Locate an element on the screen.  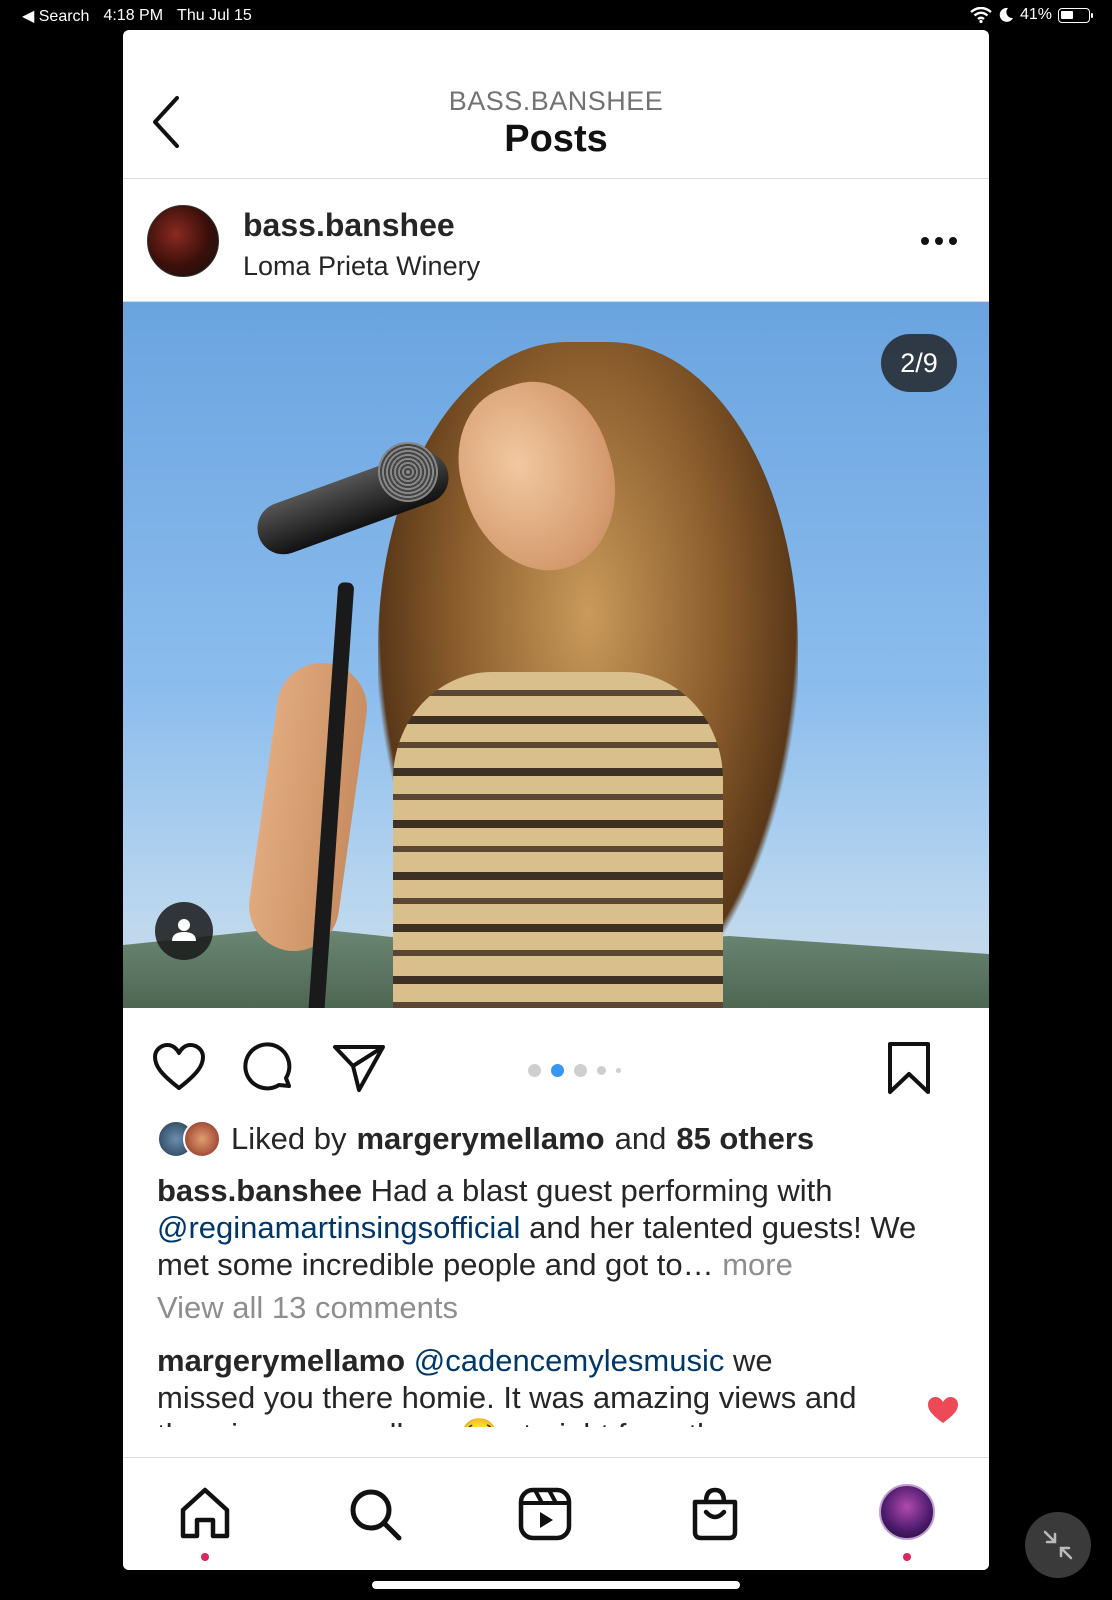
likes-others: 85 others is located at coordinates (745, 1139).